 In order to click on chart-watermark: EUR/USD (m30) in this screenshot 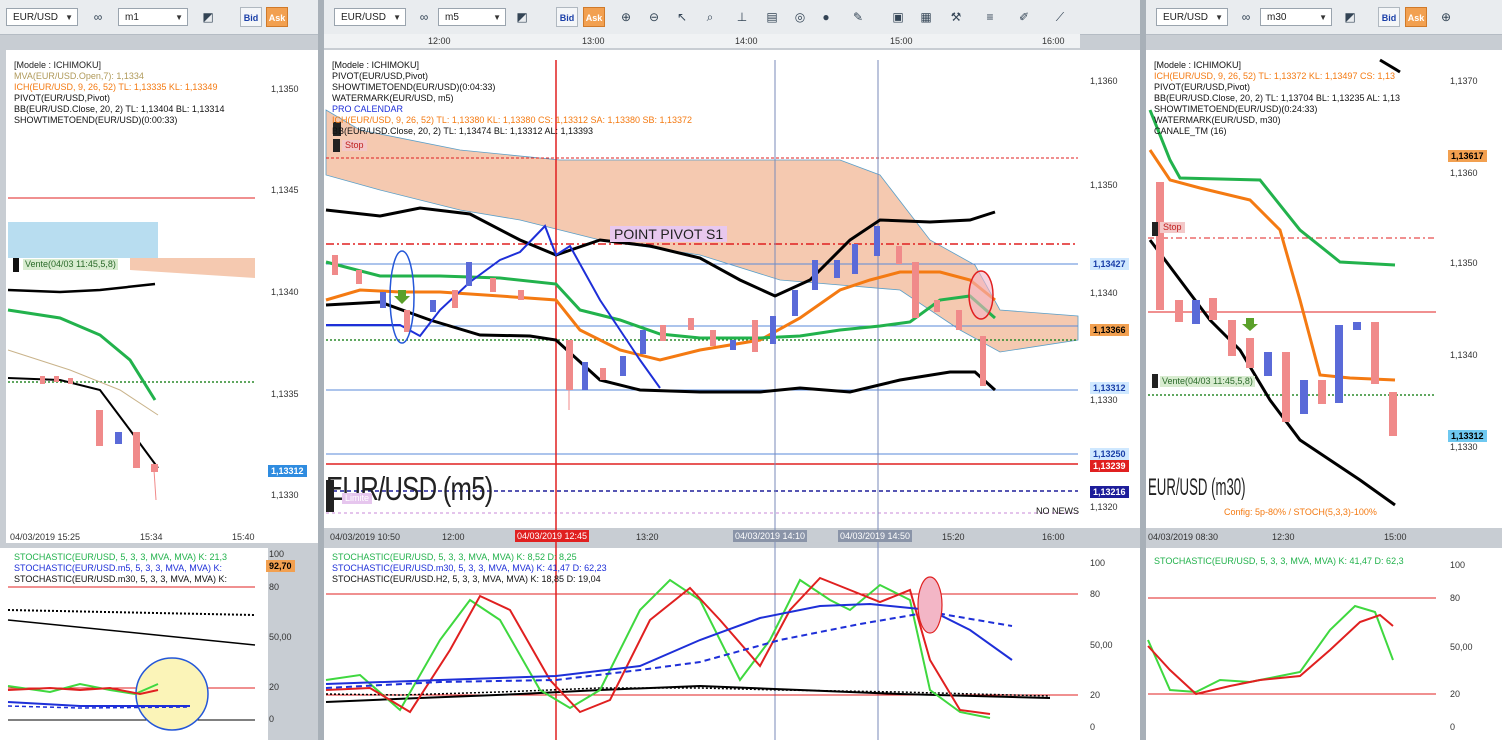, I will do `click(1197, 487)`.